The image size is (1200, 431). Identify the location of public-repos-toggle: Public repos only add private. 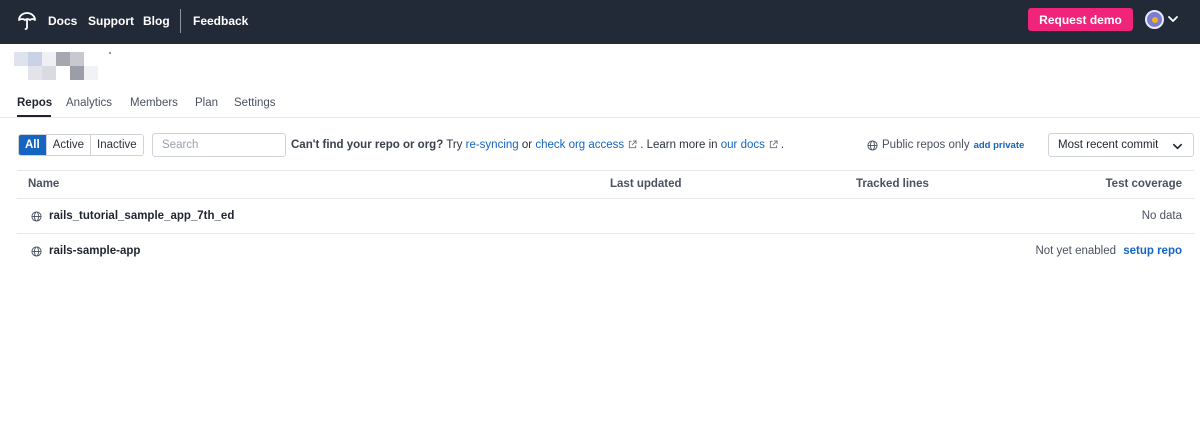
(945, 145).